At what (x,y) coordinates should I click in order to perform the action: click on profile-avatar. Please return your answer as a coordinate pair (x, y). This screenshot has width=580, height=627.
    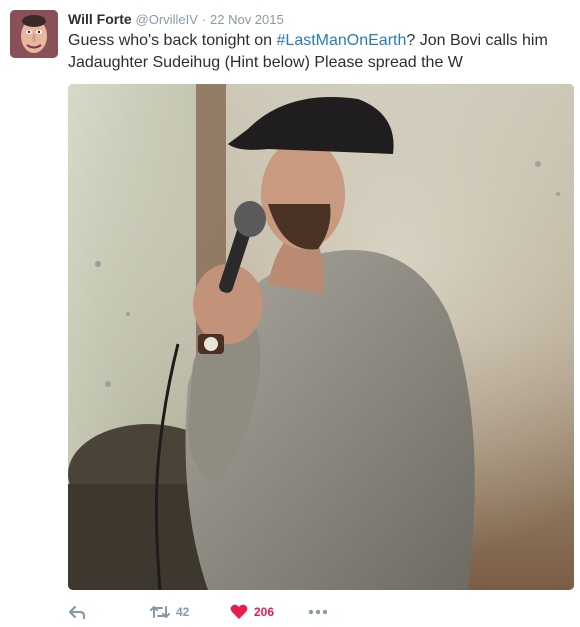
    Looking at the image, I should click on (34, 34).